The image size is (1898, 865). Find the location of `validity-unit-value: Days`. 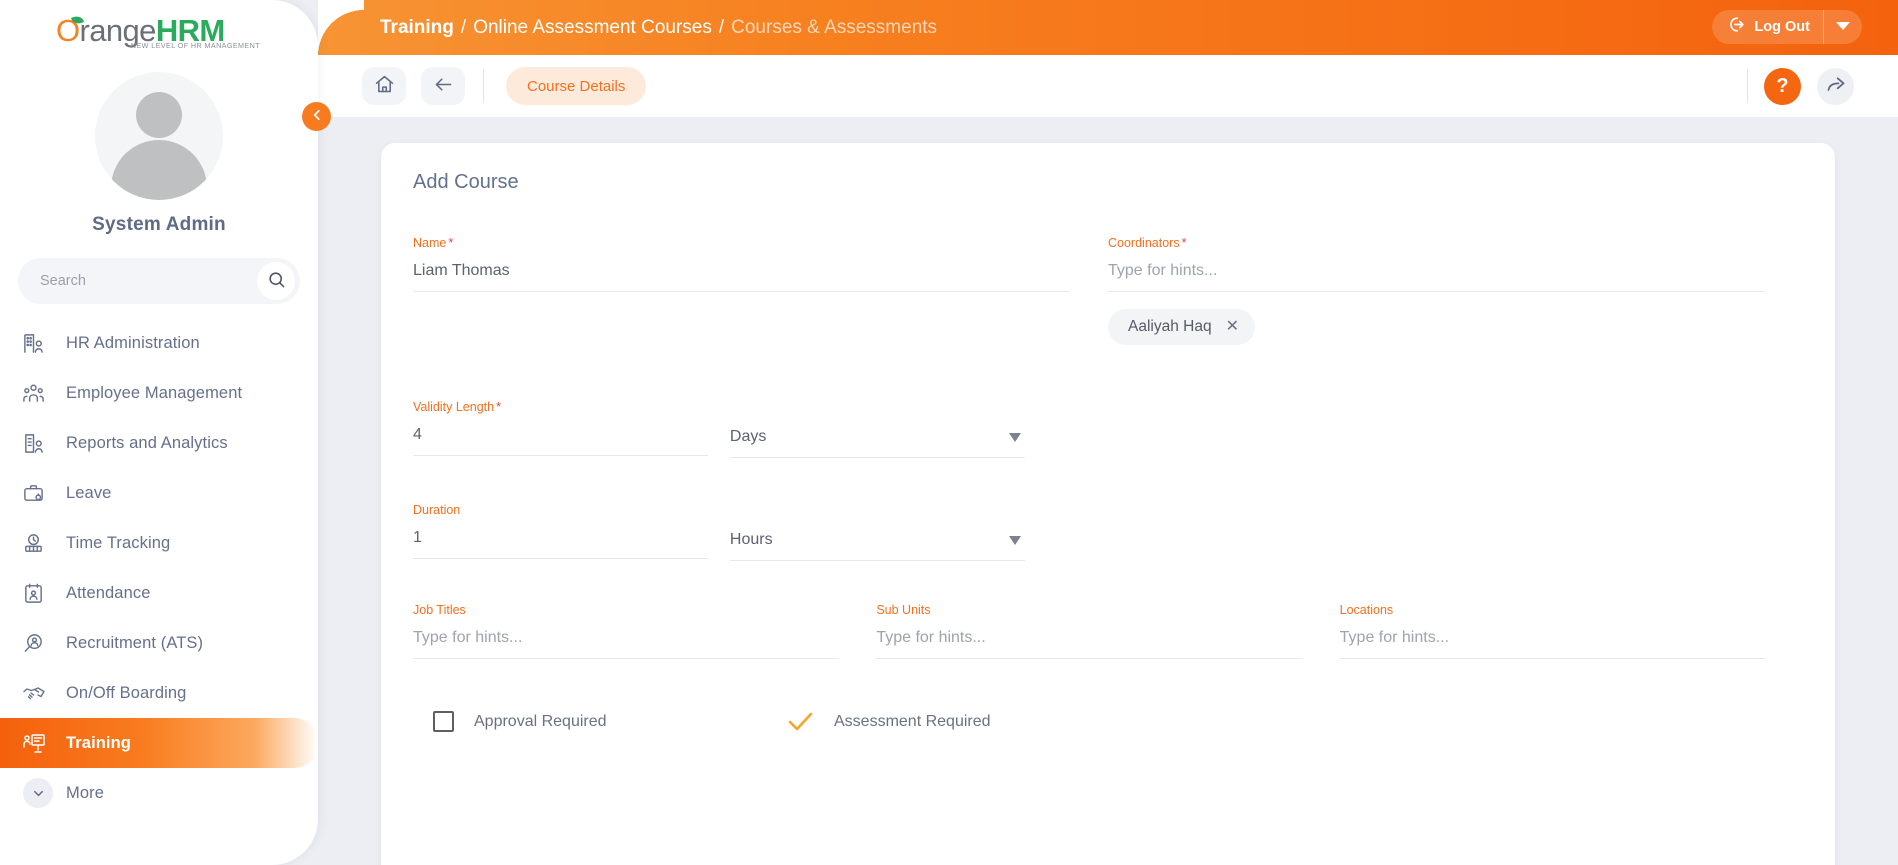

validity-unit-value: Days is located at coordinates (748, 436).